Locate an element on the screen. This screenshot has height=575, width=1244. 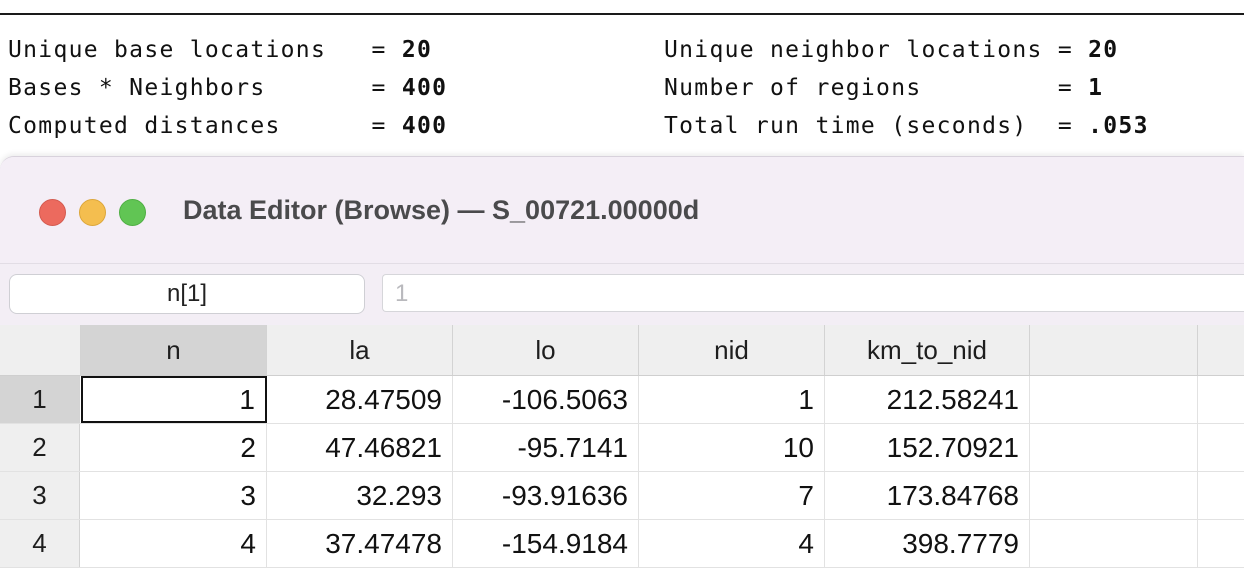
header-corner is located at coordinates (40, 350).